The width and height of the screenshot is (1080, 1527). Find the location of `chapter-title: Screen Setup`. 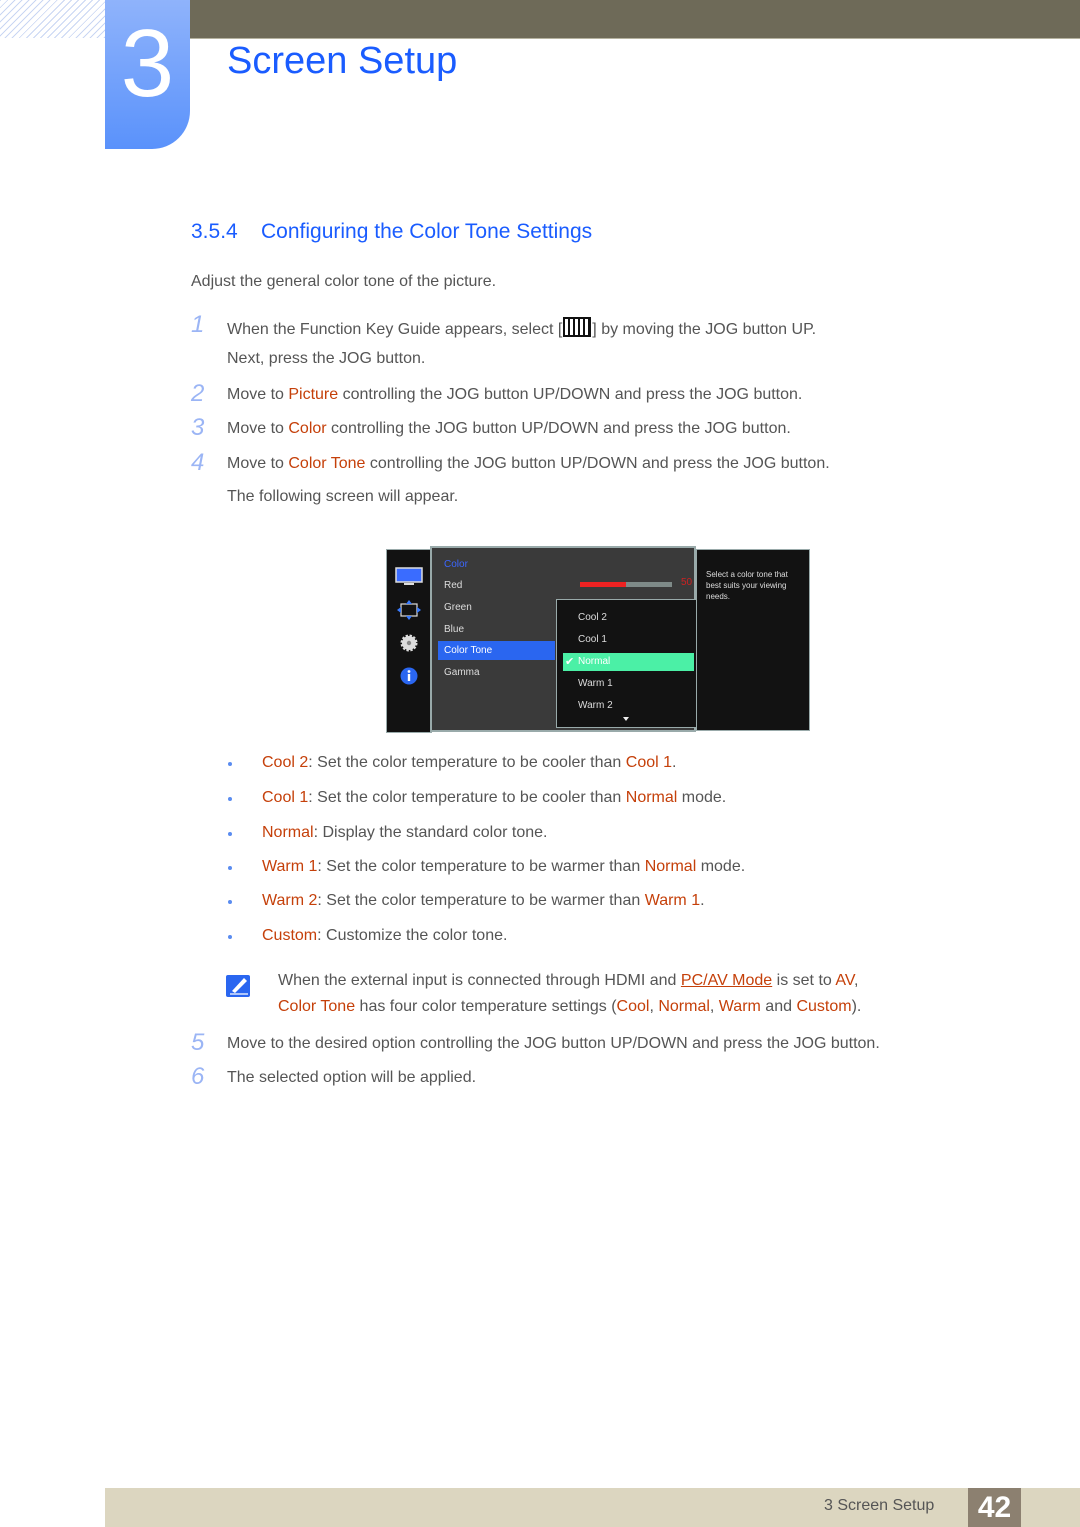

chapter-title: Screen Setup is located at coordinates (342, 61).